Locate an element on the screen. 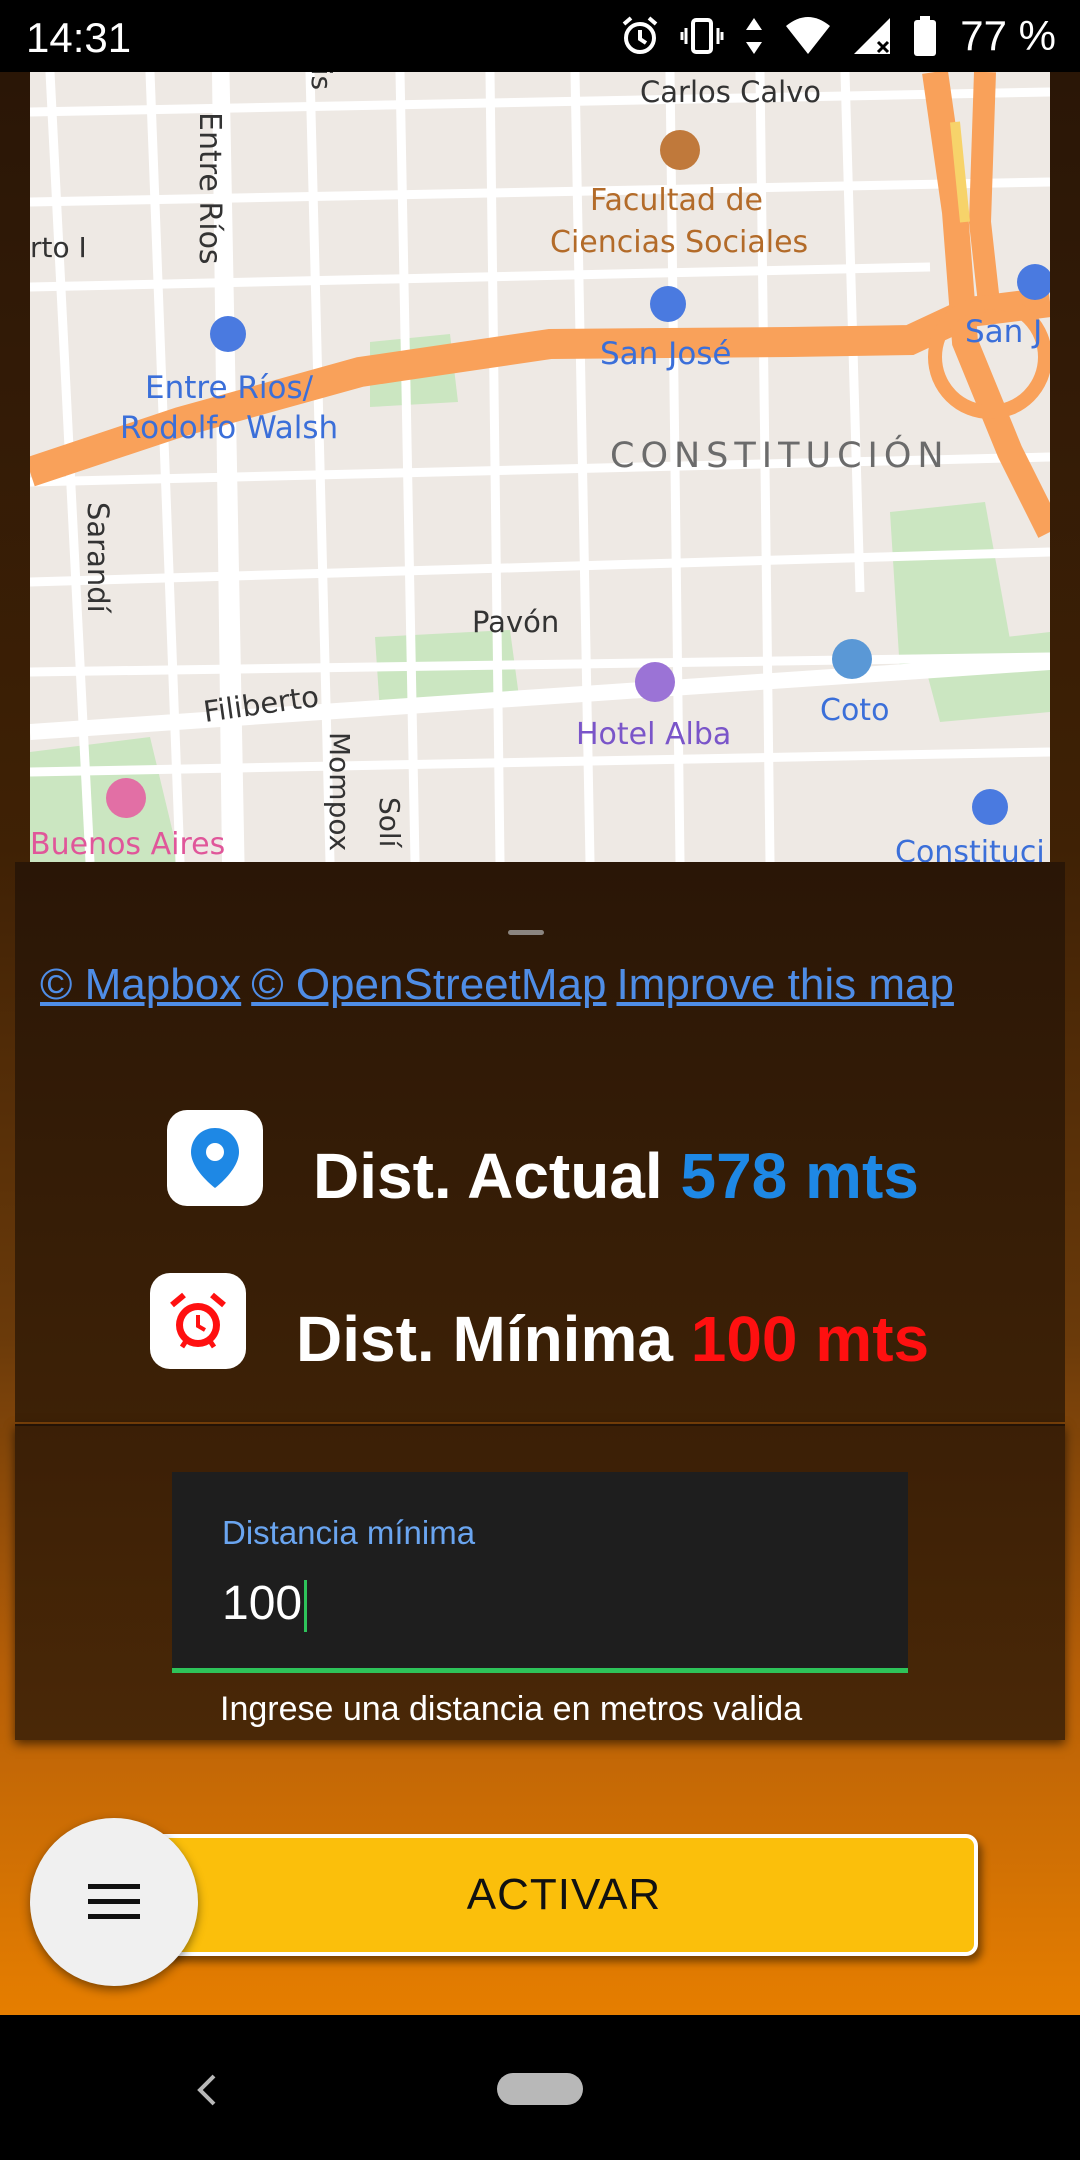  sheet-drag-handle is located at coordinates (526, 932).